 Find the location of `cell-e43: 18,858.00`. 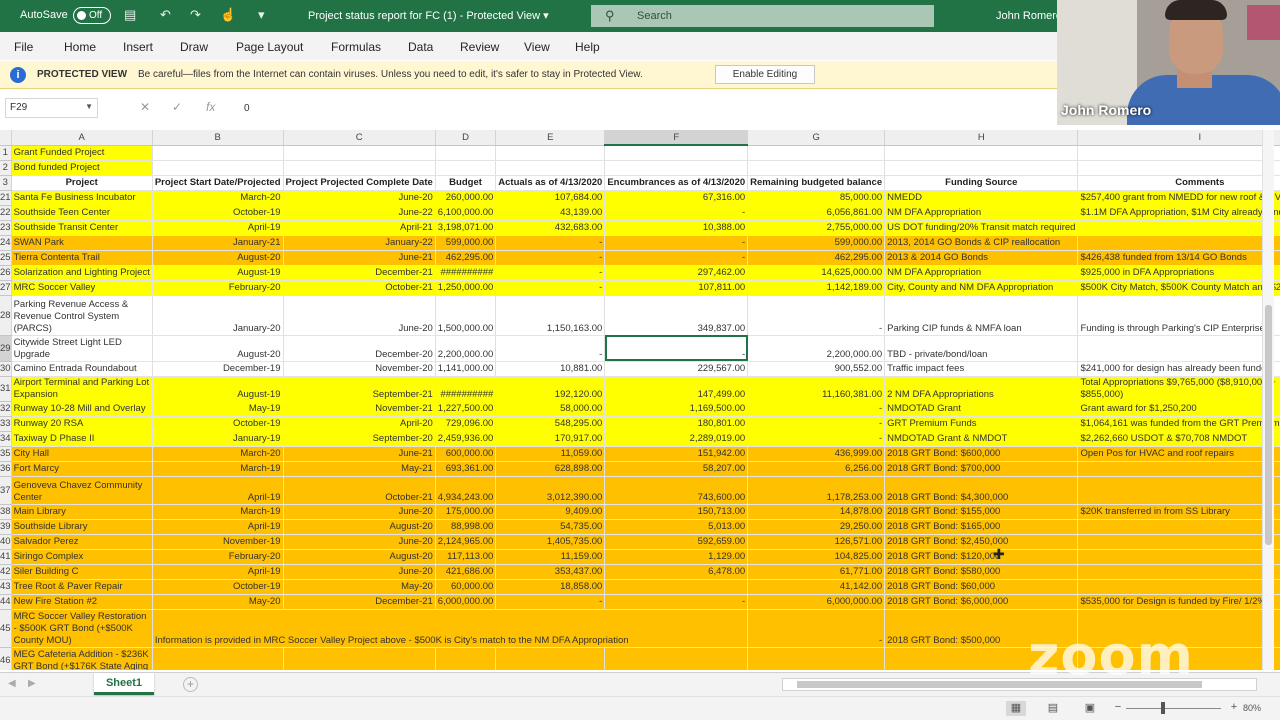

cell-e43: 18,858.00 is located at coordinates (550, 587).